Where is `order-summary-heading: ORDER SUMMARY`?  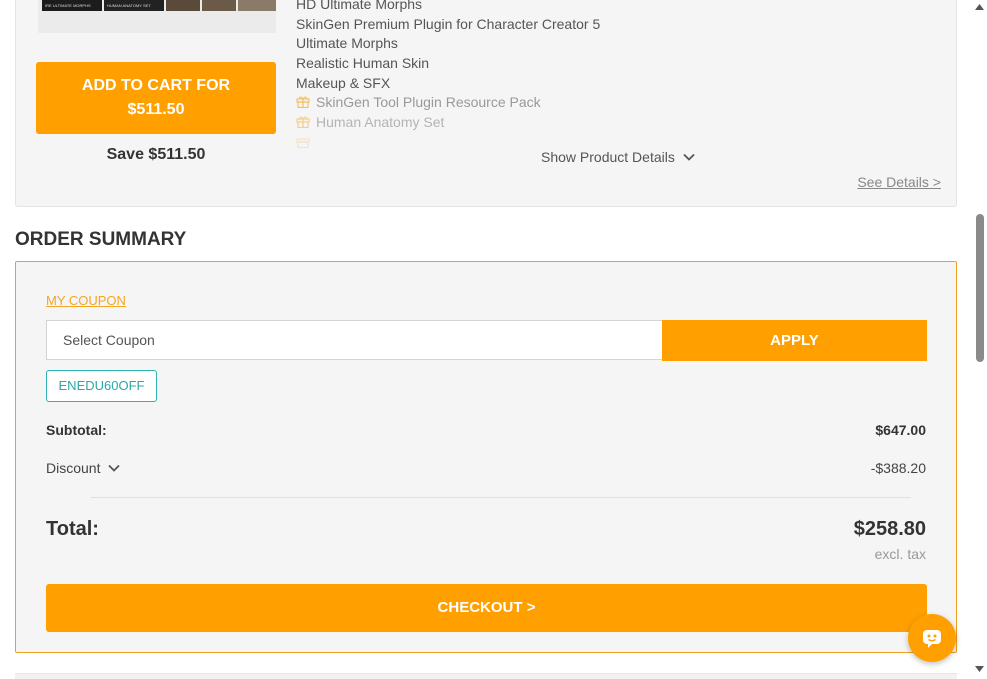 order-summary-heading: ORDER SUMMARY is located at coordinates (101, 239).